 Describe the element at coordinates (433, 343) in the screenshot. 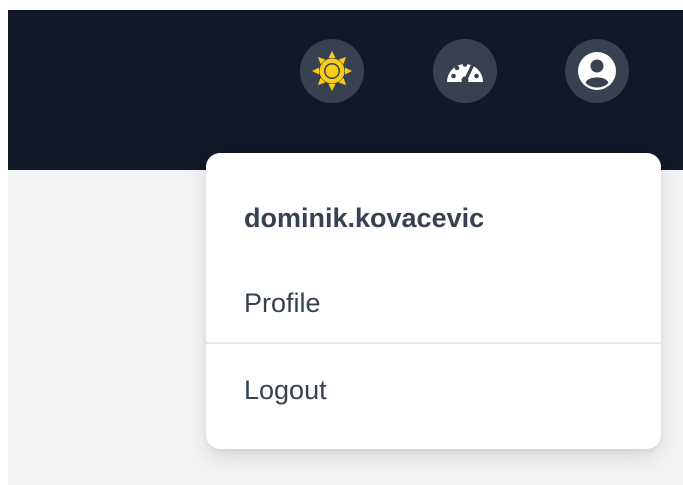

I see `menu-divider` at that location.